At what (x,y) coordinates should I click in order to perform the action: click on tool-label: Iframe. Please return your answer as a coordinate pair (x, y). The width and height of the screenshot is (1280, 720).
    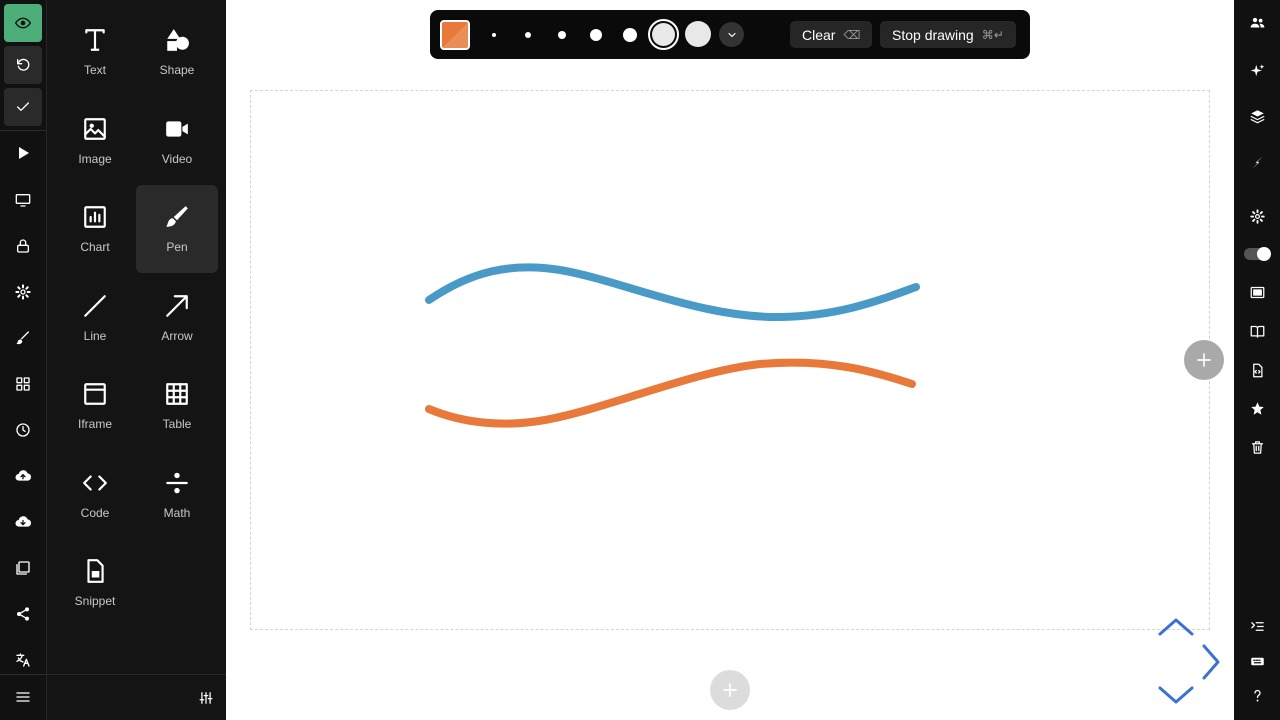
    Looking at the image, I should click on (94, 424).